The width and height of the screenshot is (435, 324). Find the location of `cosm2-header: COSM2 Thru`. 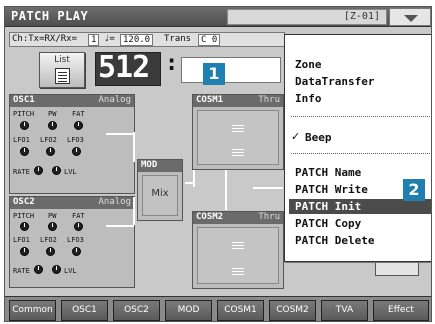

cosm2-header: COSM2 Thru is located at coordinates (238, 218).